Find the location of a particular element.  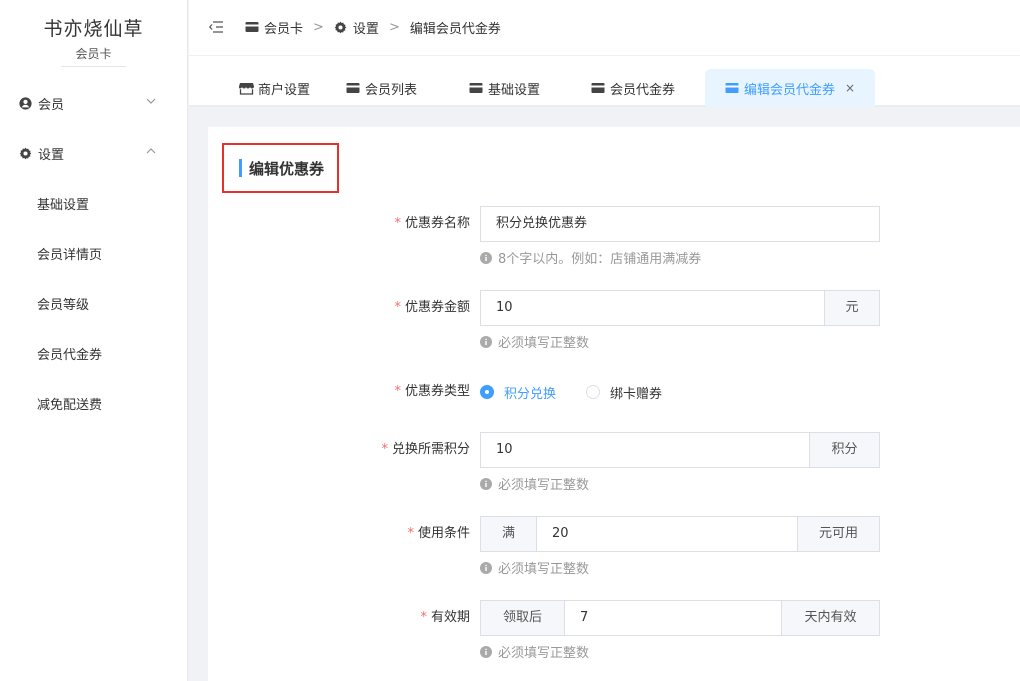

tab-bar: 商户设置 会员列表 基础设置 会员代金券 编辑会员代金券 × is located at coordinates (604, 81).